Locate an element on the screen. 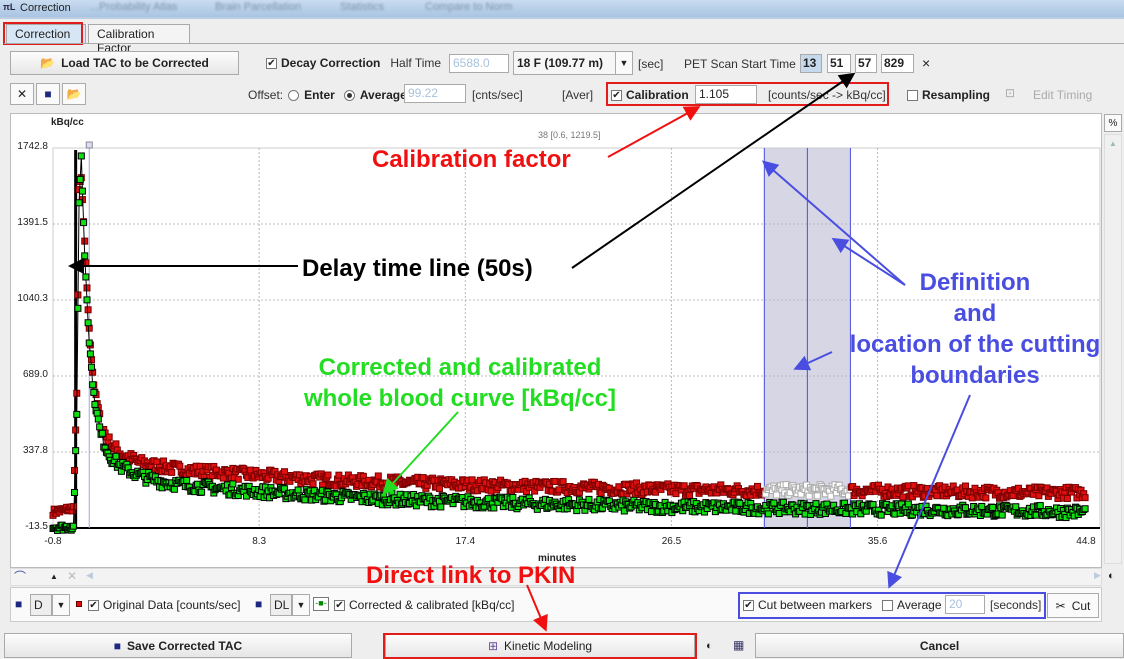 This screenshot has height=659, width=1124. average-seconds-input: 20 is located at coordinates (965, 604).